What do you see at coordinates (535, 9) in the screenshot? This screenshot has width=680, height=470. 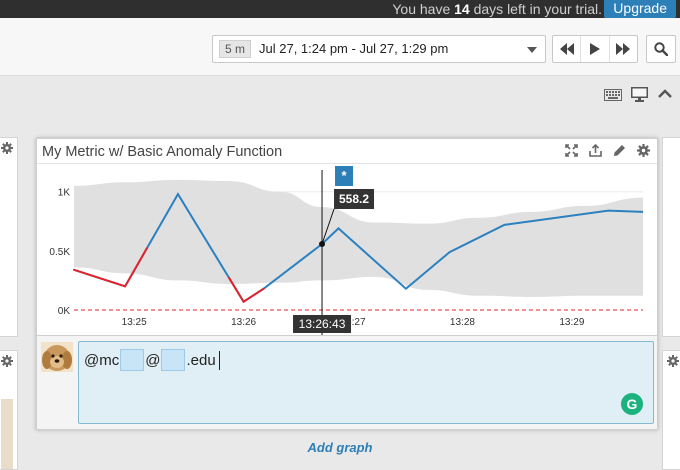 I see `trial-text-after: days left in your trial.` at bounding box center [535, 9].